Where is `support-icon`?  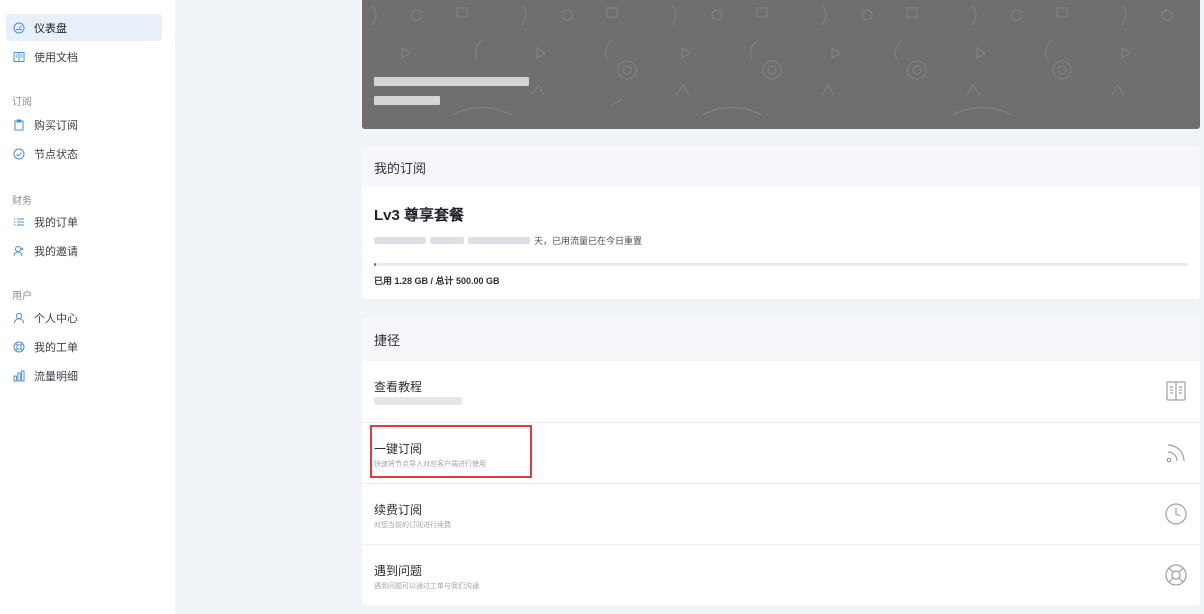 support-icon is located at coordinates (19, 347).